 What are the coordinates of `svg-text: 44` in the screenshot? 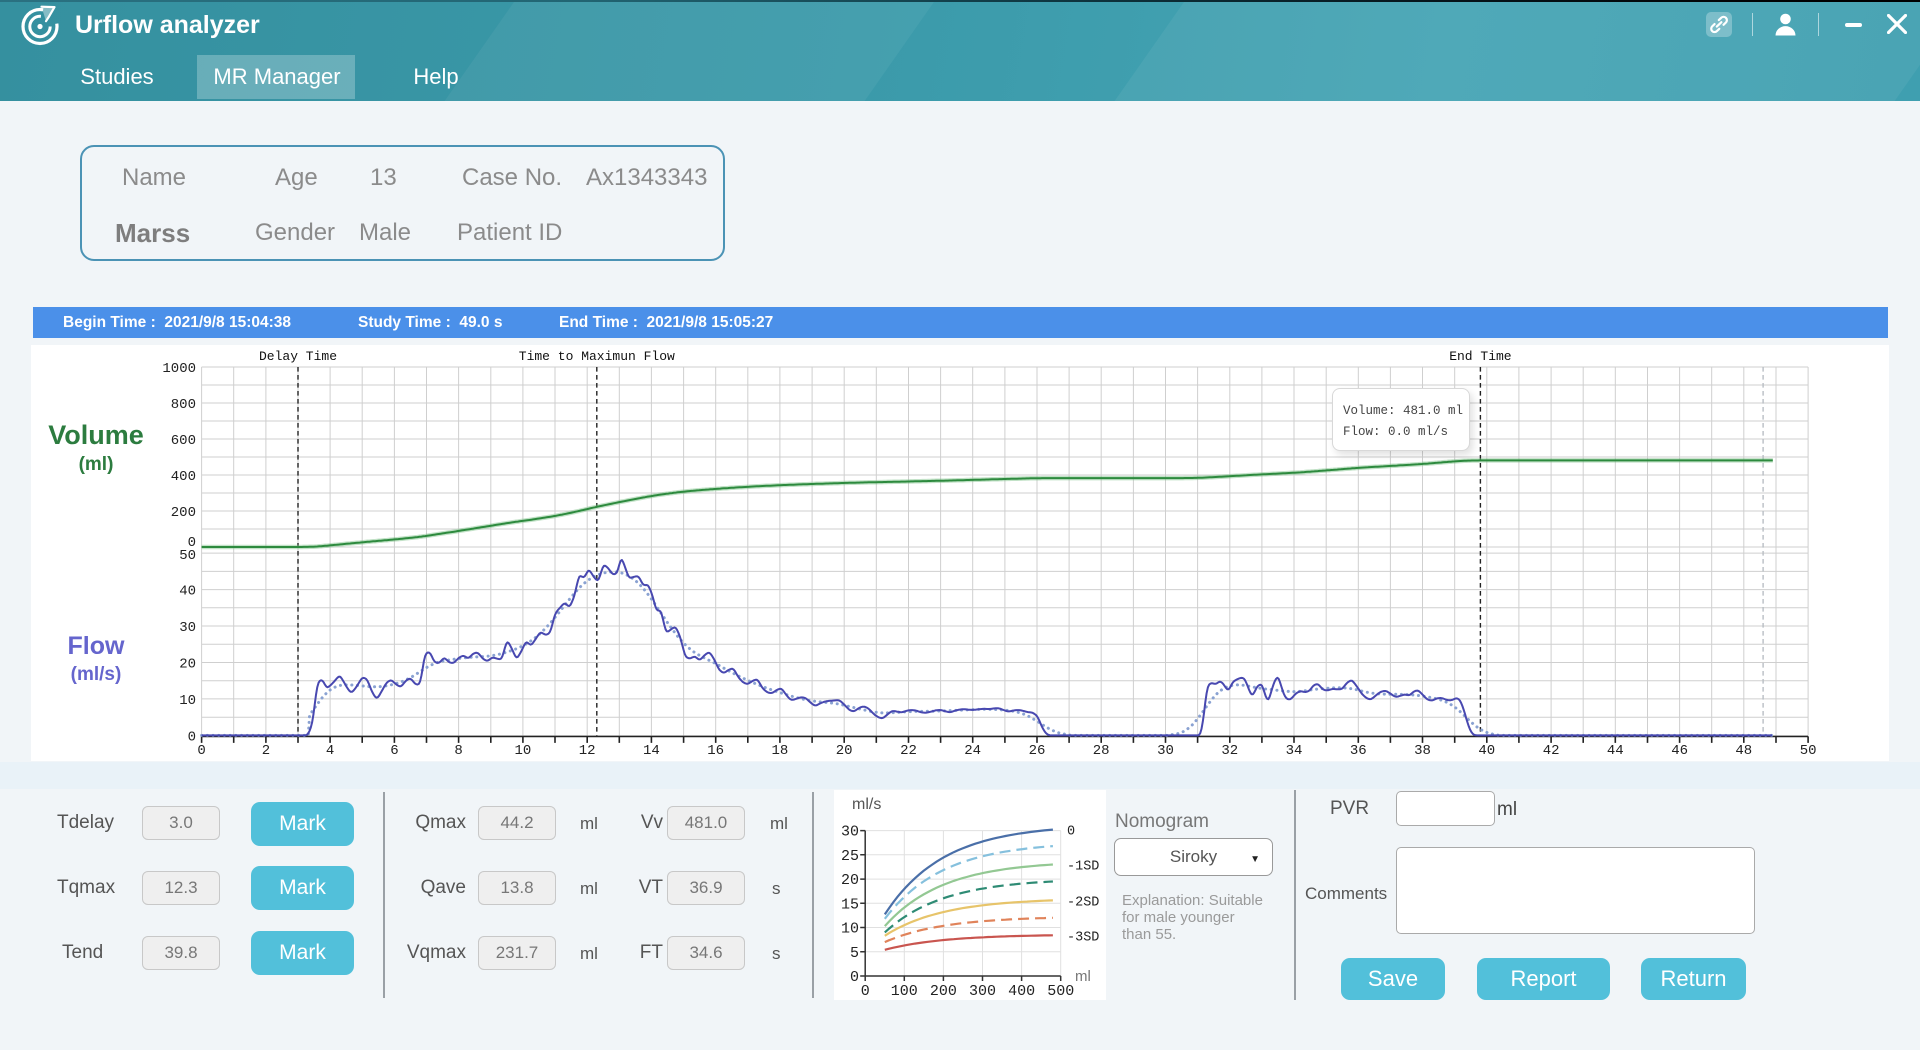 It's located at (1615, 751).